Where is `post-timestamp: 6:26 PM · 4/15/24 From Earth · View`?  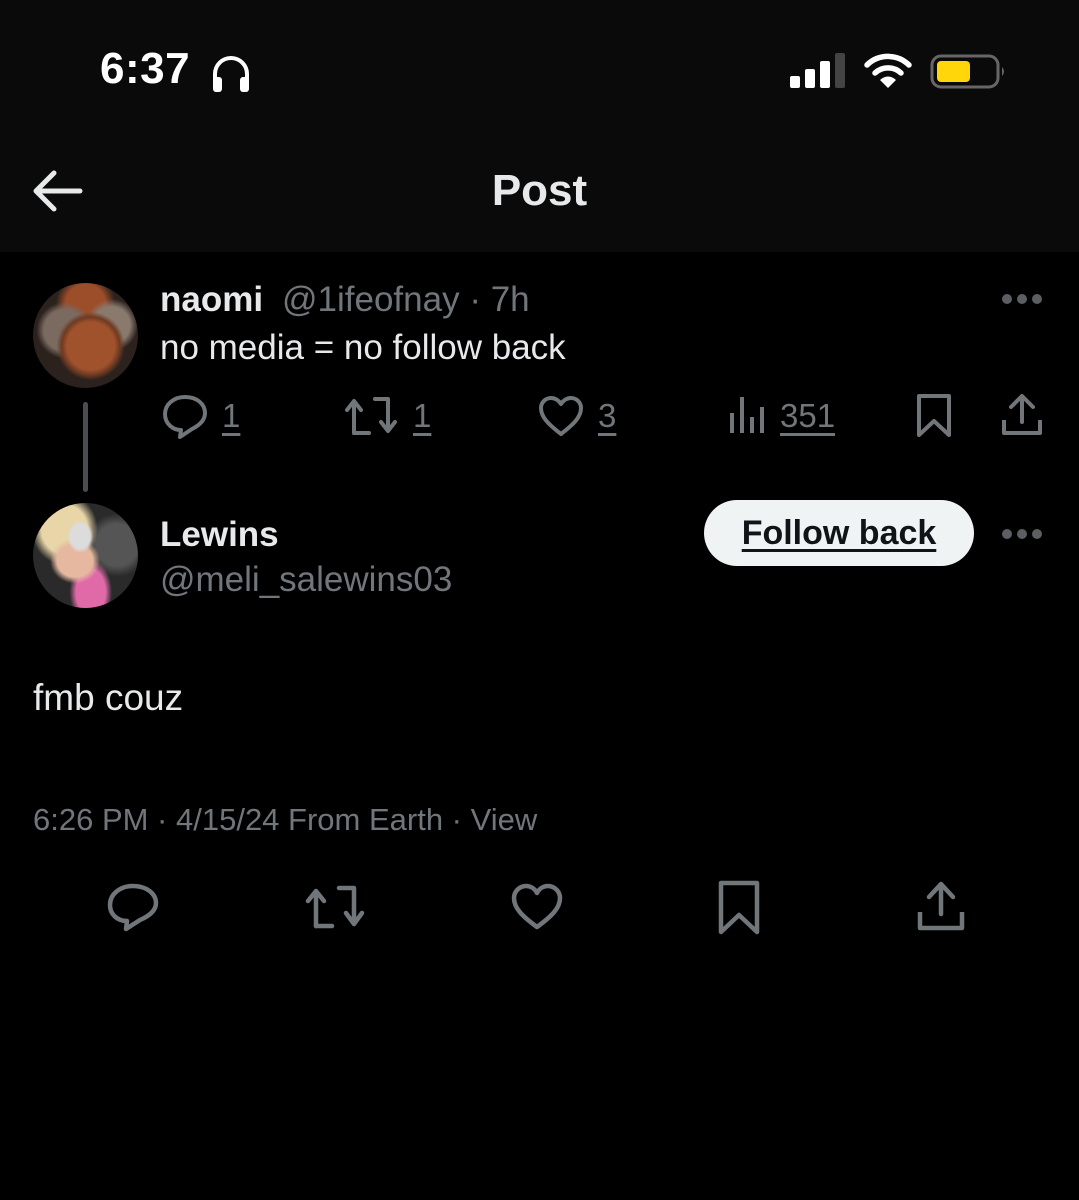 post-timestamp: 6:26 PM · 4/15/24 From Earth · View is located at coordinates (285, 819).